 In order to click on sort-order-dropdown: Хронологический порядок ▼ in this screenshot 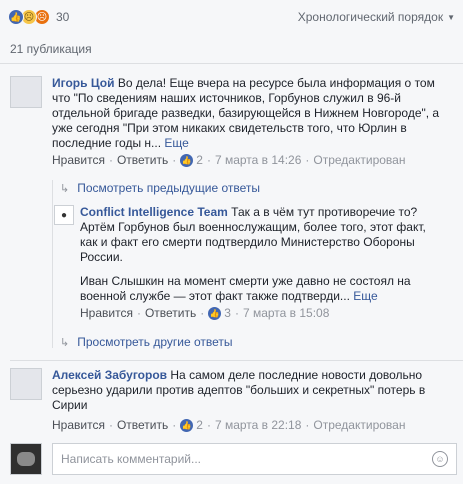, I will do `click(376, 17)`.